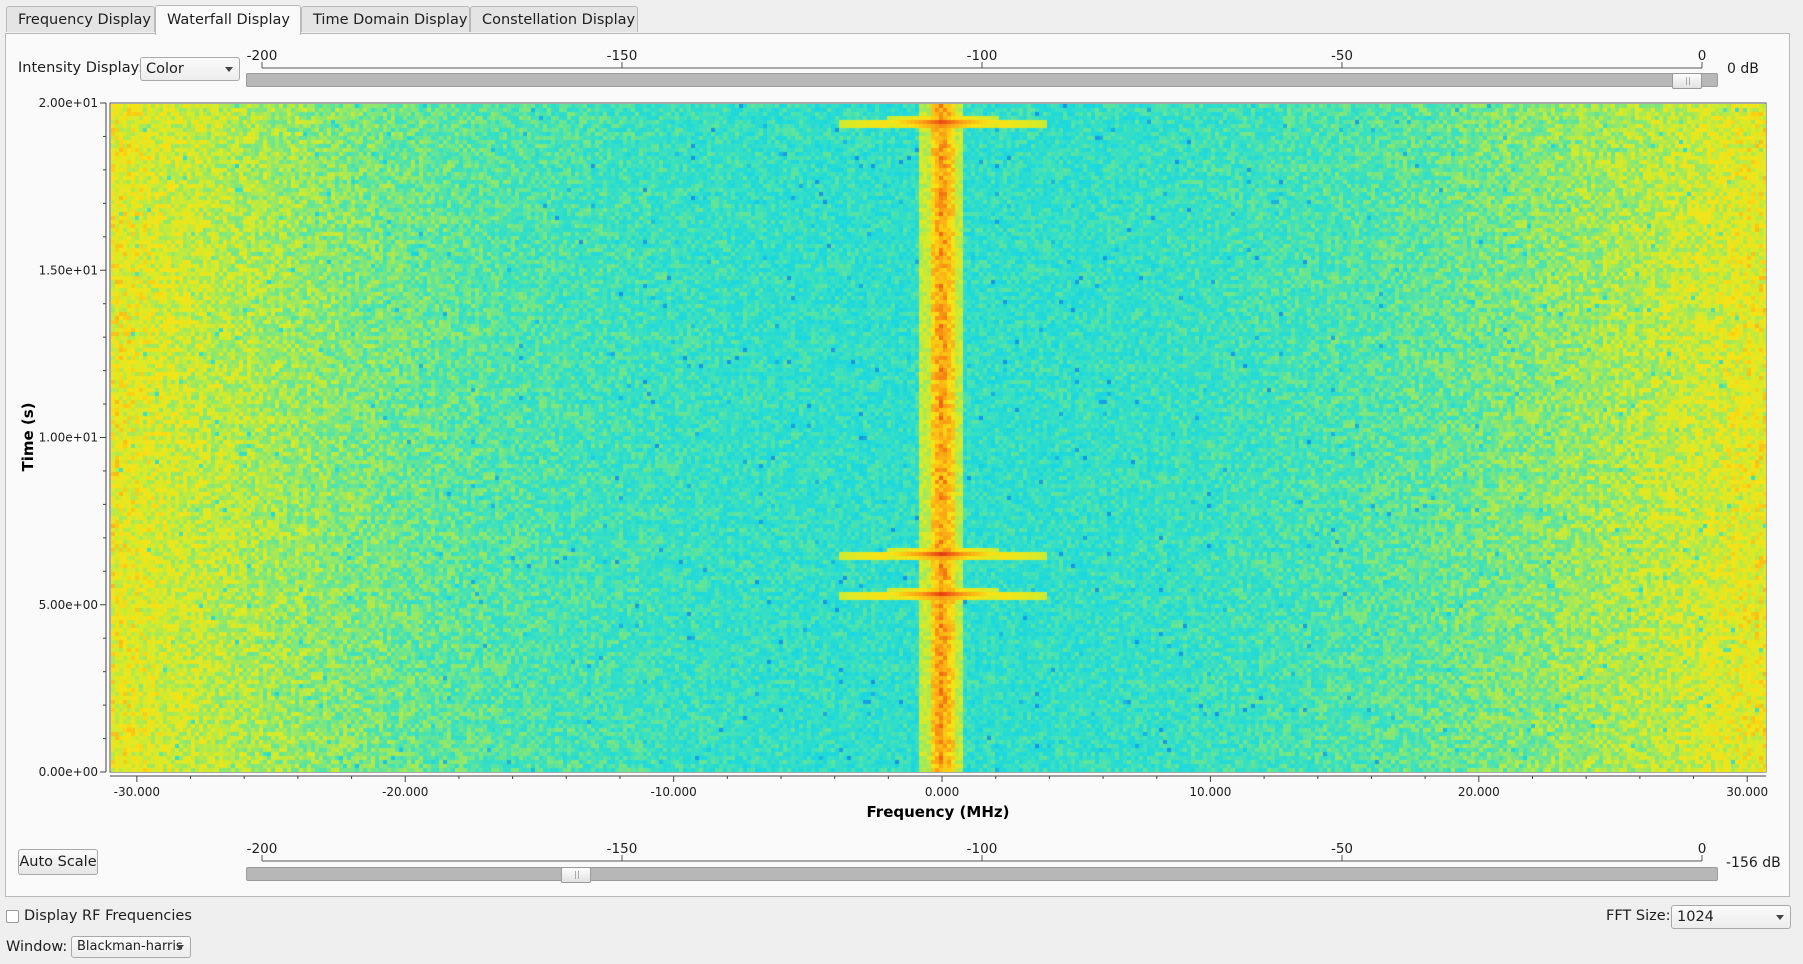 This screenshot has height=964, width=1803. What do you see at coordinates (262, 849) in the screenshot?
I see `slider-tick-label: -200` at bounding box center [262, 849].